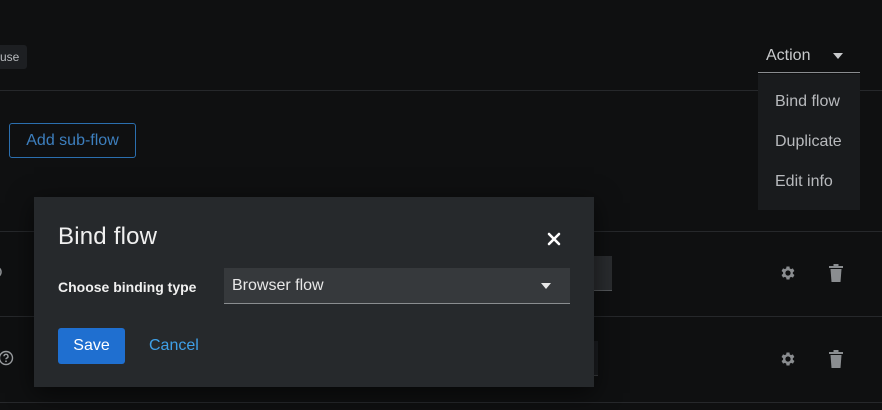 The height and width of the screenshot is (410, 882). What do you see at coordinates (3, 272) in the screenshot?
I see `row-expand-icon` at bounding box center [3, 272].